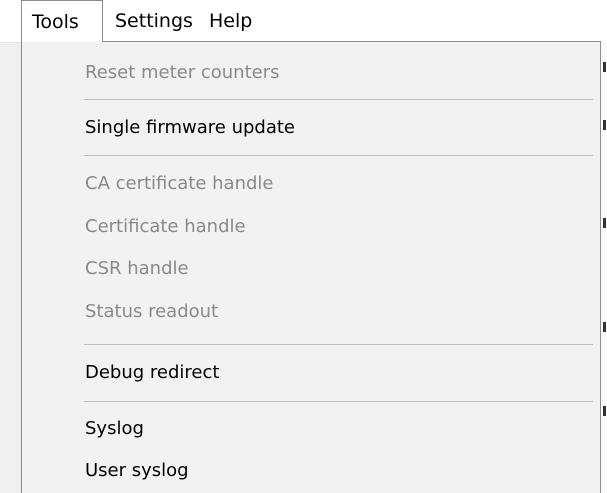 This screenshot has width=607, height=493. What do you see at coordinates (326, 312) in the screenshot?
I see `menu-item-status-readout: Status readout` at bounding box center [326, 312].